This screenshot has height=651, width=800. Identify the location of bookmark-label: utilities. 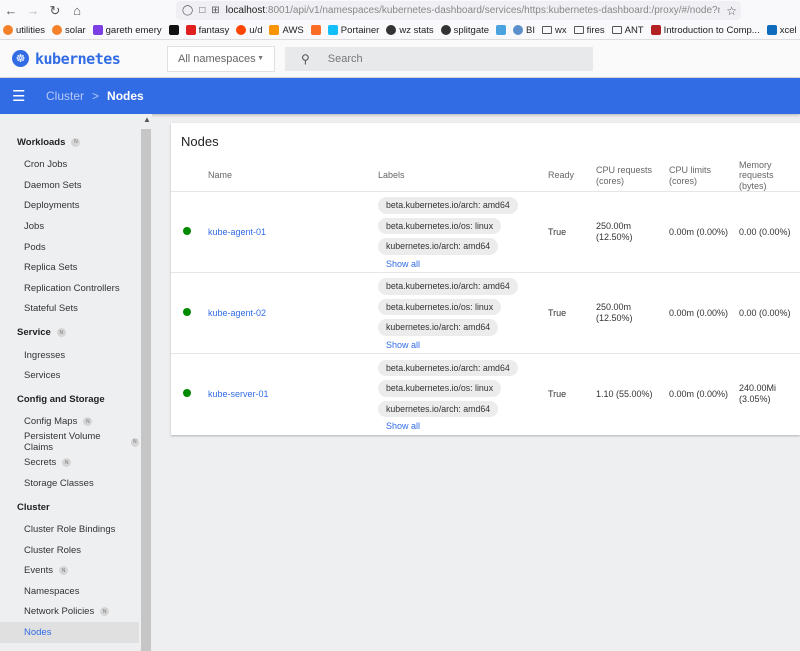
(31, 30).